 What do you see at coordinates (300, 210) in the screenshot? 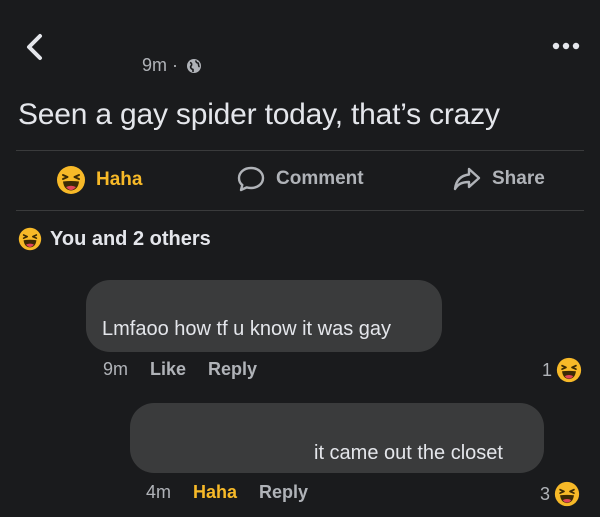
I see `divider-bottom` at bounding box center [300, 210].